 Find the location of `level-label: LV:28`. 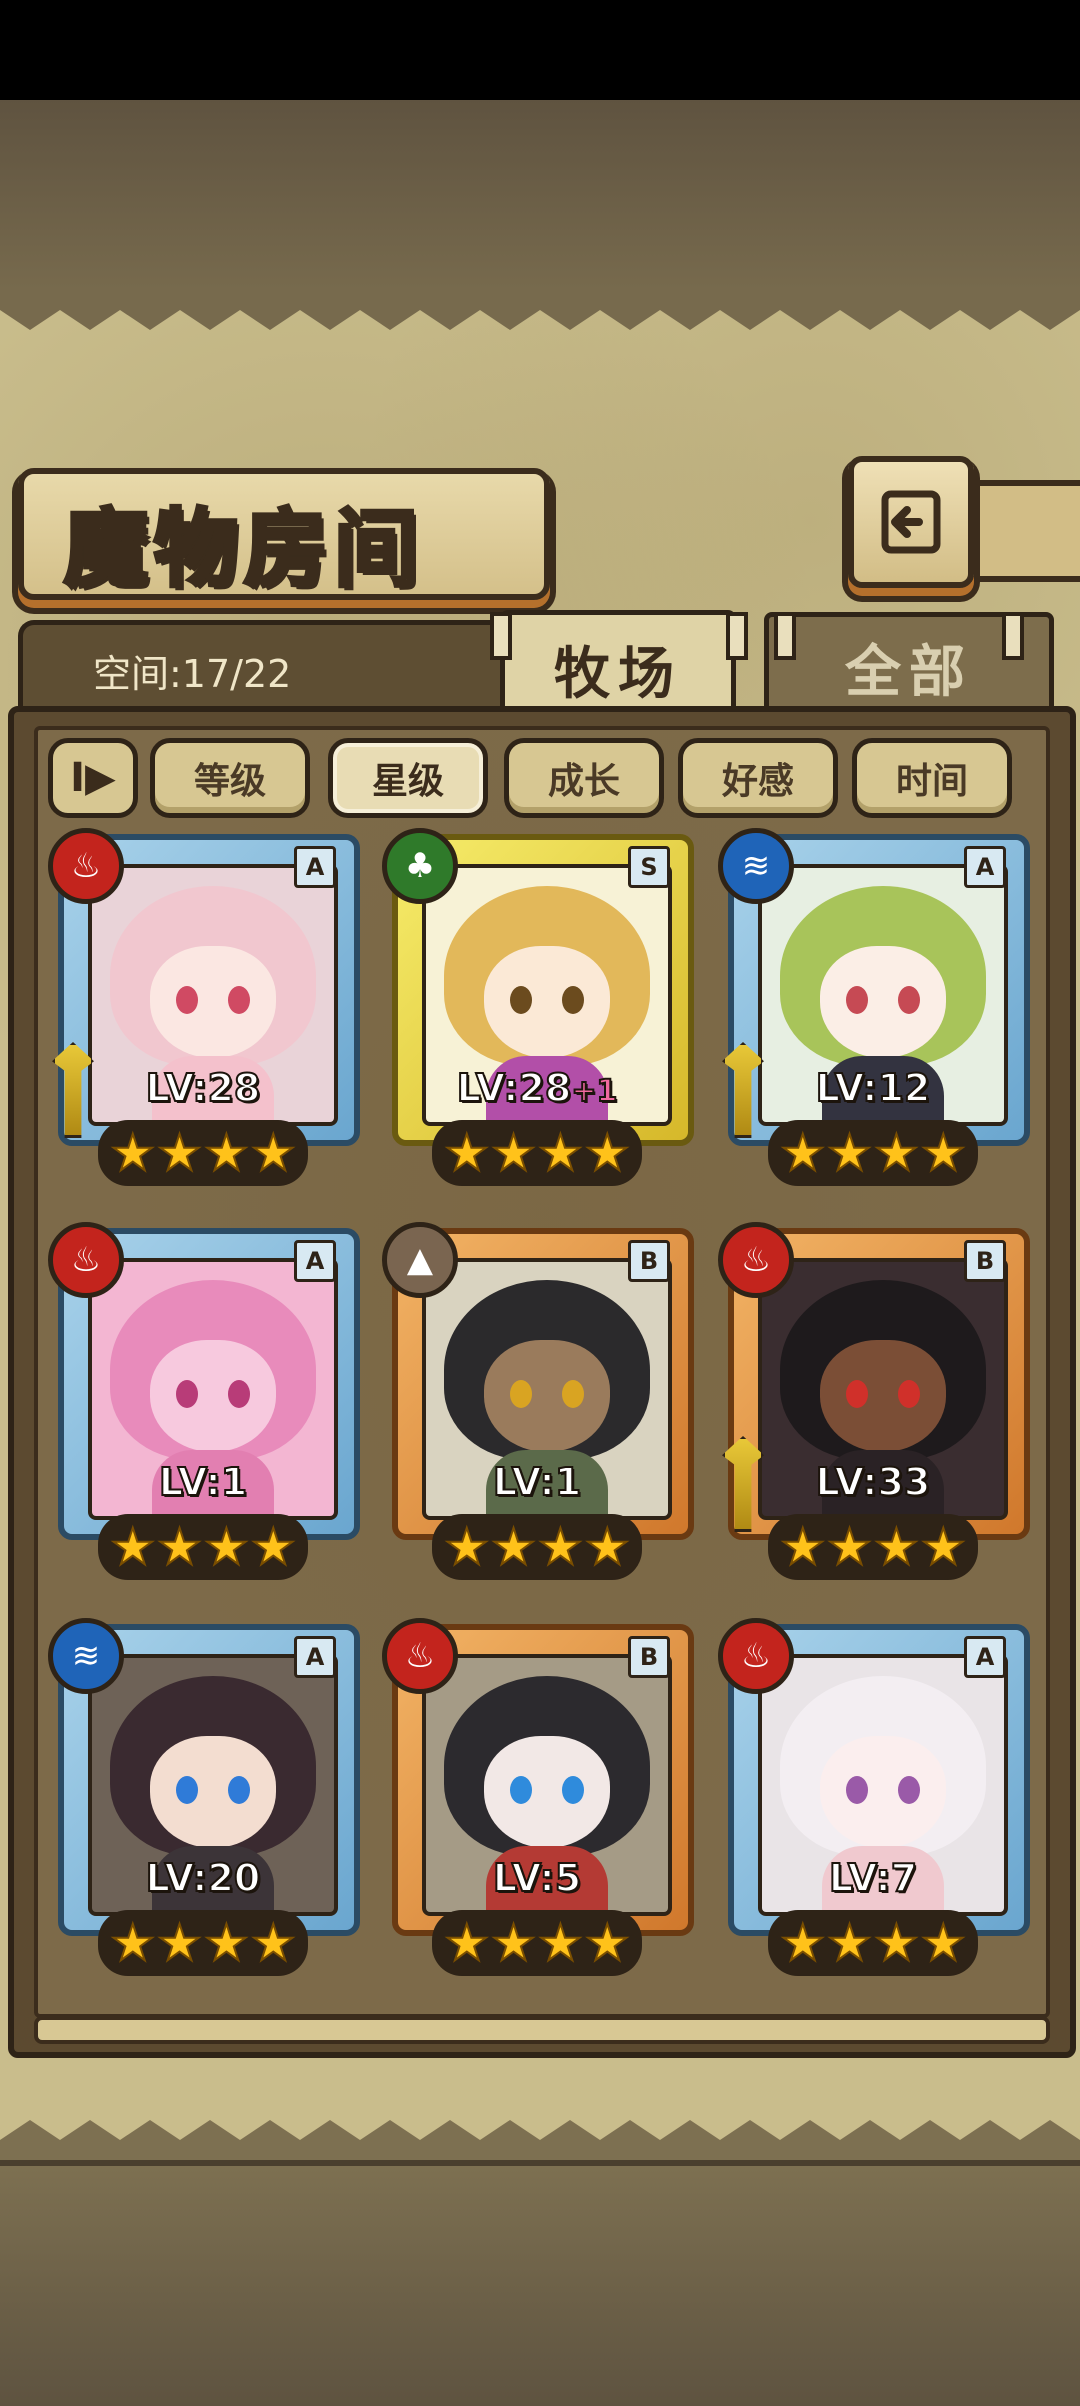

level-label: LV:28 is located at coordinates (203, 1088).